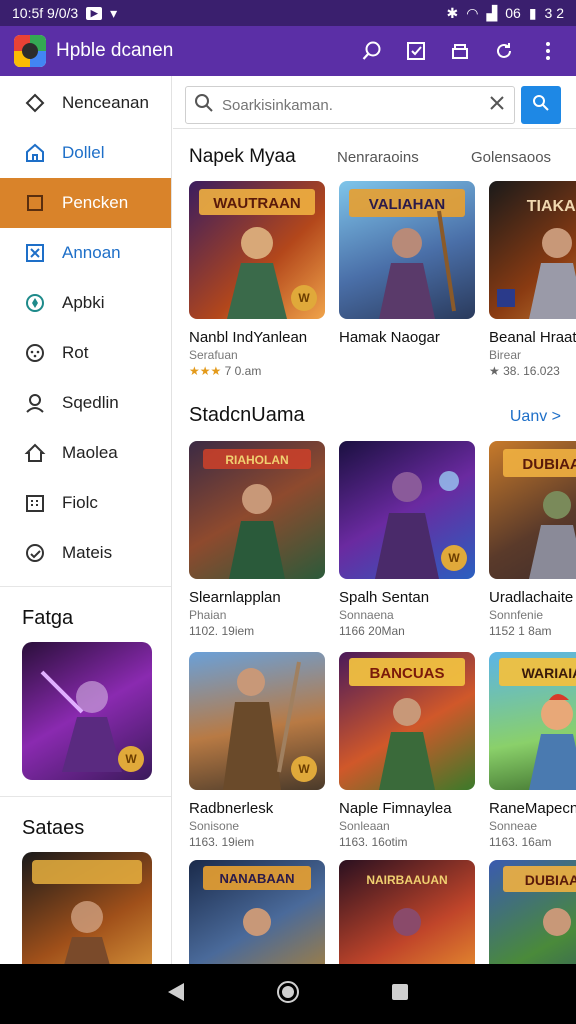  I want to click on game-art: TIAKAN, so click(536, 258).